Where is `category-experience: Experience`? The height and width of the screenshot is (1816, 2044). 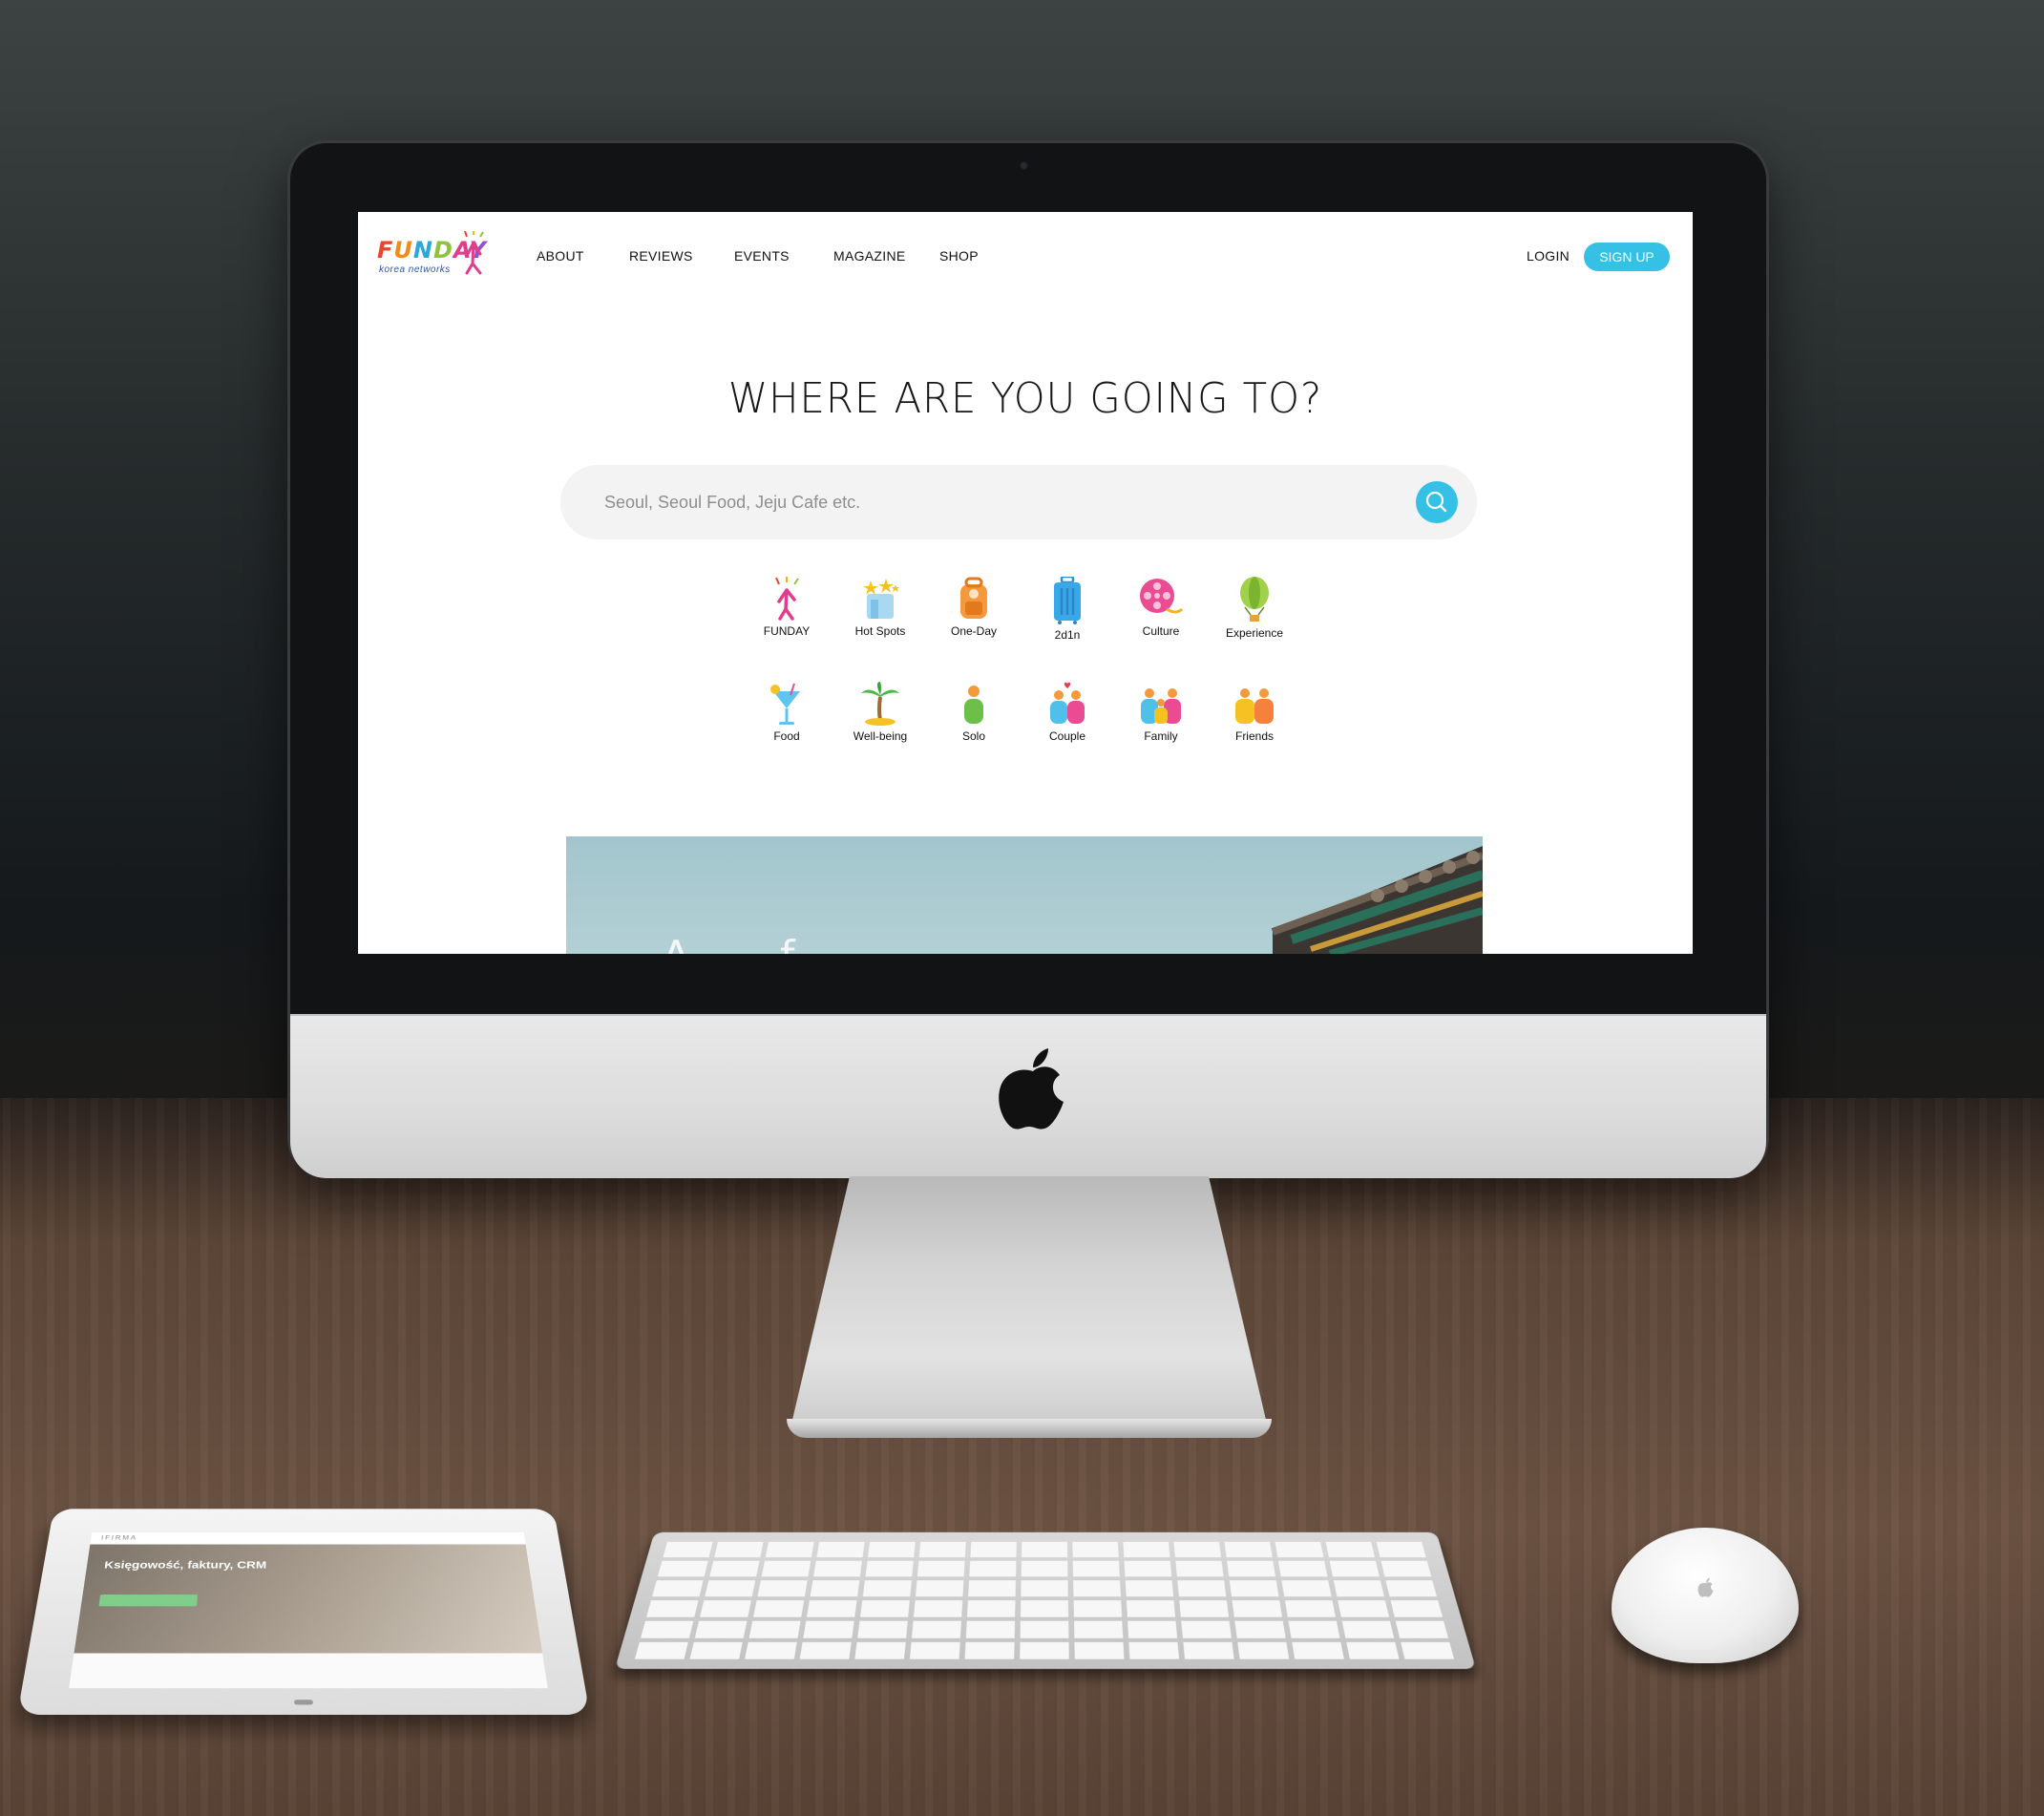 category-experience: Experience is located at coordinates (1254, 608).